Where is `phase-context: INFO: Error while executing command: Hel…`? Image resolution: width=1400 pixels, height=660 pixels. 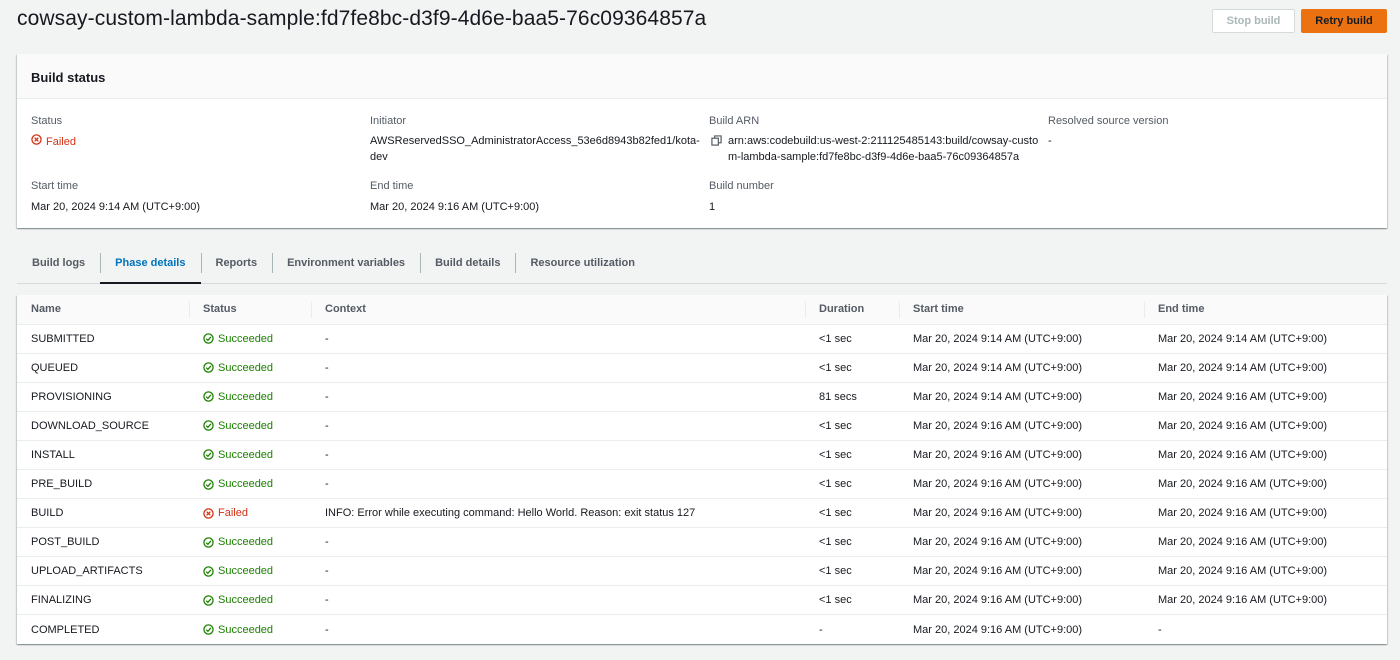 phase-context: INFO: Error while executing command: Hel… is located at coordinates (558, 513).